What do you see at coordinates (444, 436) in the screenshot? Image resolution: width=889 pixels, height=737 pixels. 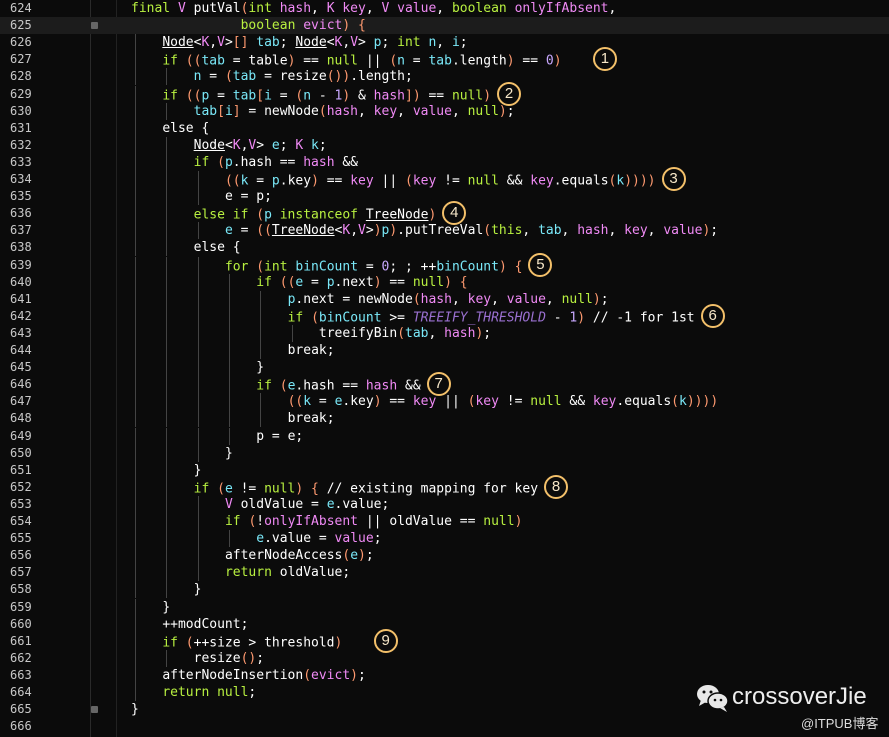 I see `code-line: 649 p = e;` at bounding box center [444, 436].